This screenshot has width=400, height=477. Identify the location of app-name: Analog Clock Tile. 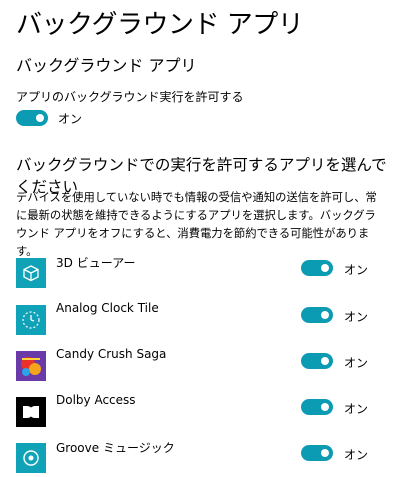
(107, 308).